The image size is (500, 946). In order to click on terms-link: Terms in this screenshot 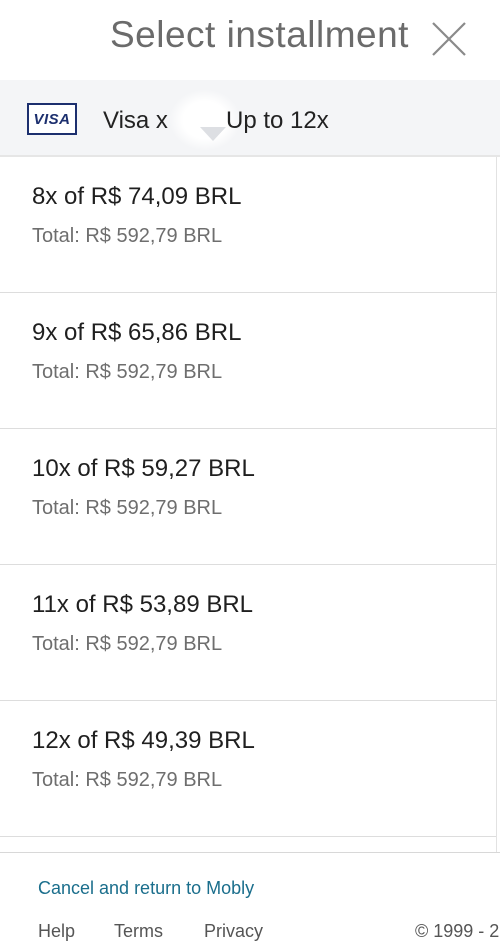, I will do `click(138, 931)`.